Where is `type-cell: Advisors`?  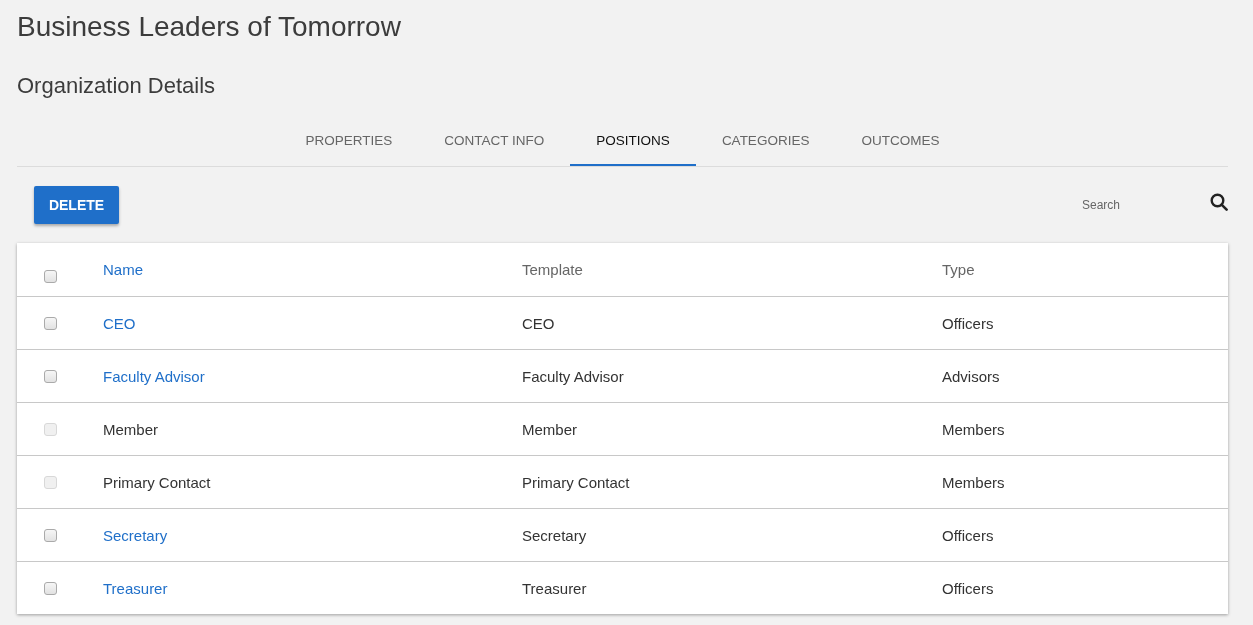 type-cell: Advisors is located at coordinates (971, 376).